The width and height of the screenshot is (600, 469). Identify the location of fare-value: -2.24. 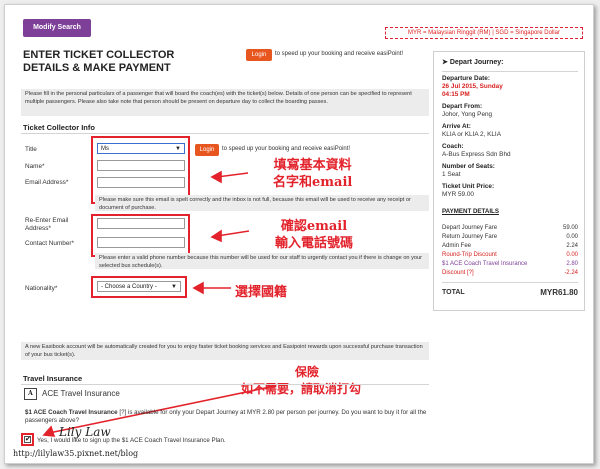
(571, 273).